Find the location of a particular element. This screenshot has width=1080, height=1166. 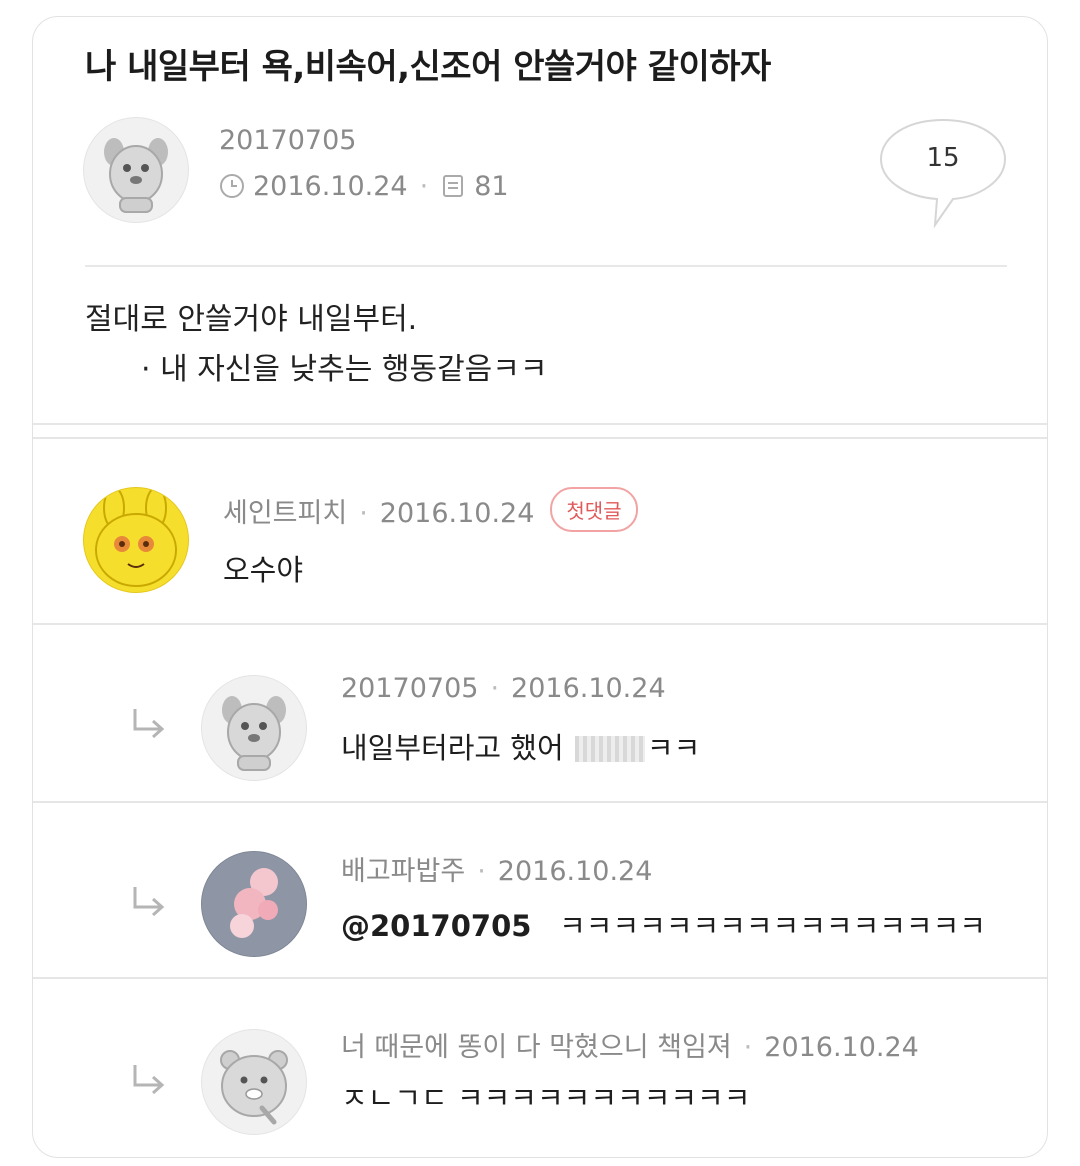

speech-bubble-icon is located at coordinates (943, 173).